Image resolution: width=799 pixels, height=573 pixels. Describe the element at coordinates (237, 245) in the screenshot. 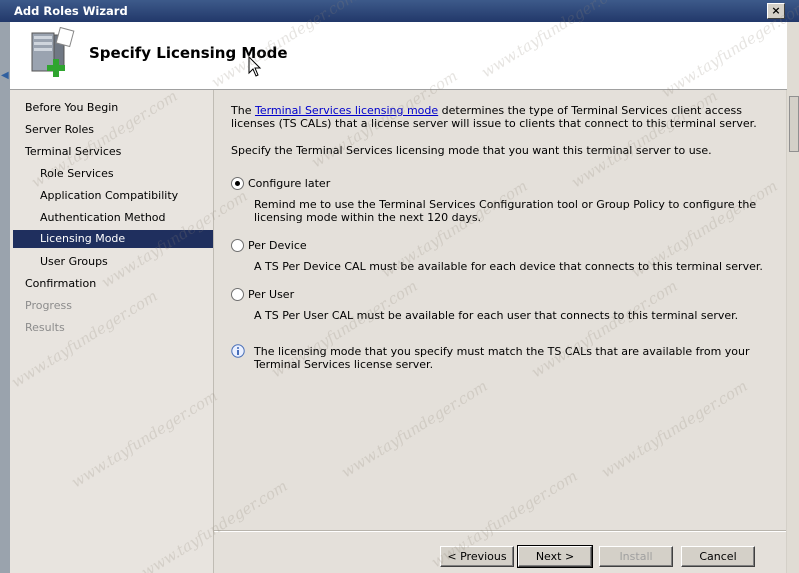

I see `per-device-radio` at that location.